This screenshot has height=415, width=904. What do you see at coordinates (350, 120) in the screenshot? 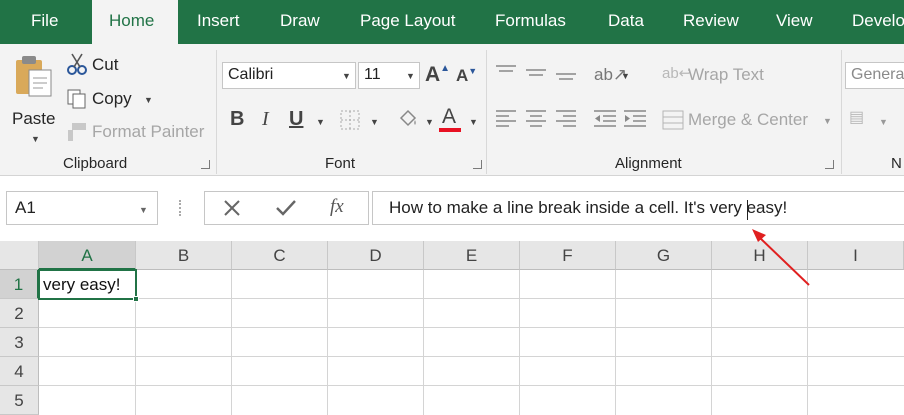
I see `borders-icon` at bounding box center [350, 120].